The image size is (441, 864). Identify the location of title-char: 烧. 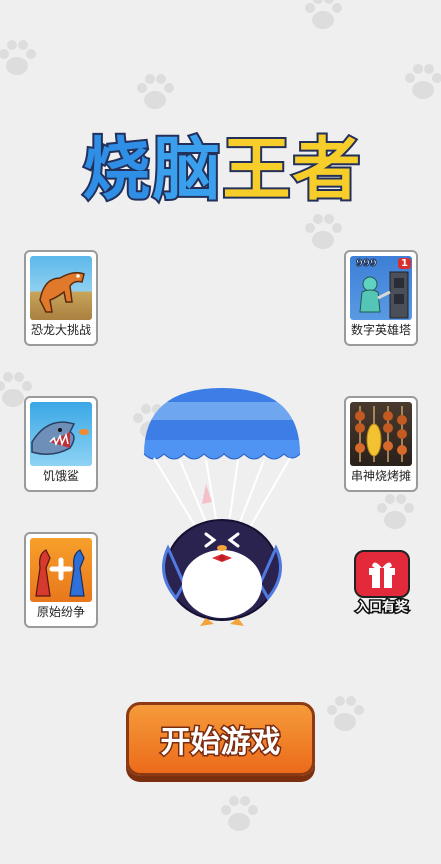
(116, 170).